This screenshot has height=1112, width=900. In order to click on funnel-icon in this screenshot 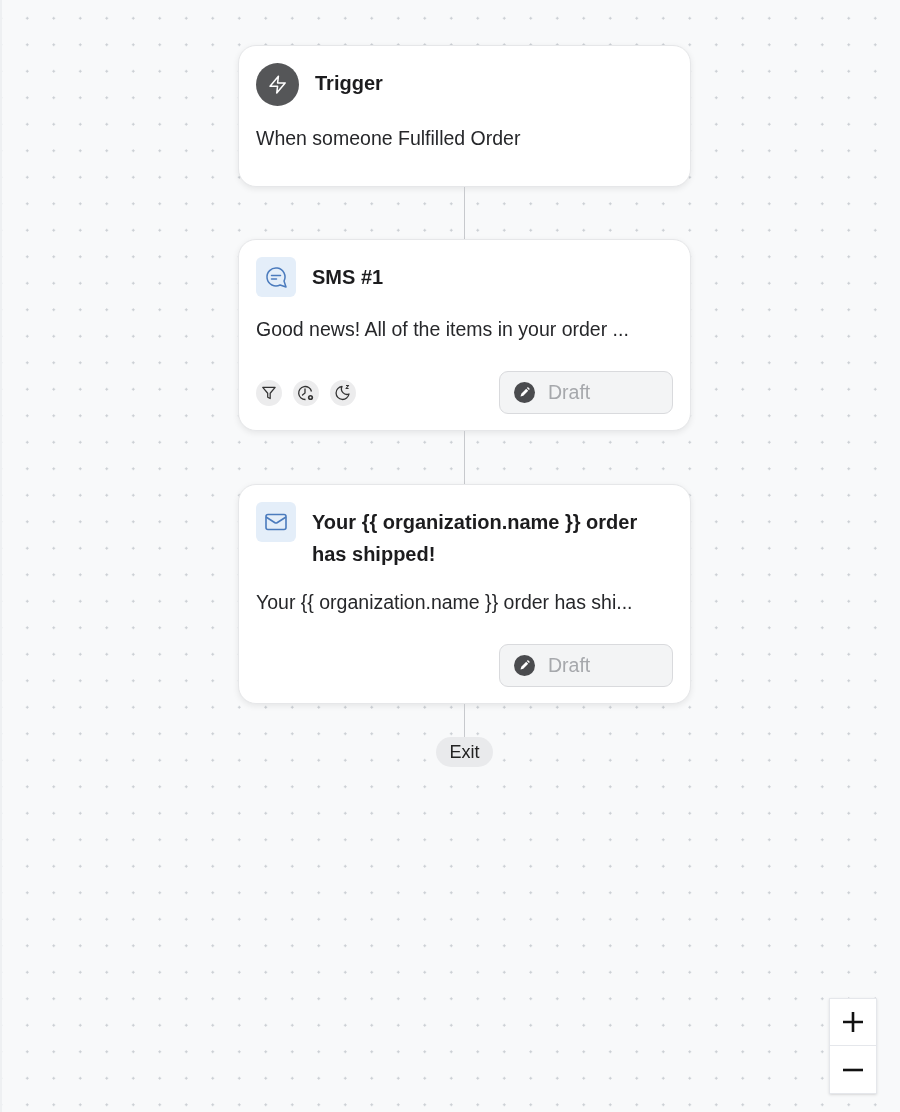, I will do `click(269, 392)`.